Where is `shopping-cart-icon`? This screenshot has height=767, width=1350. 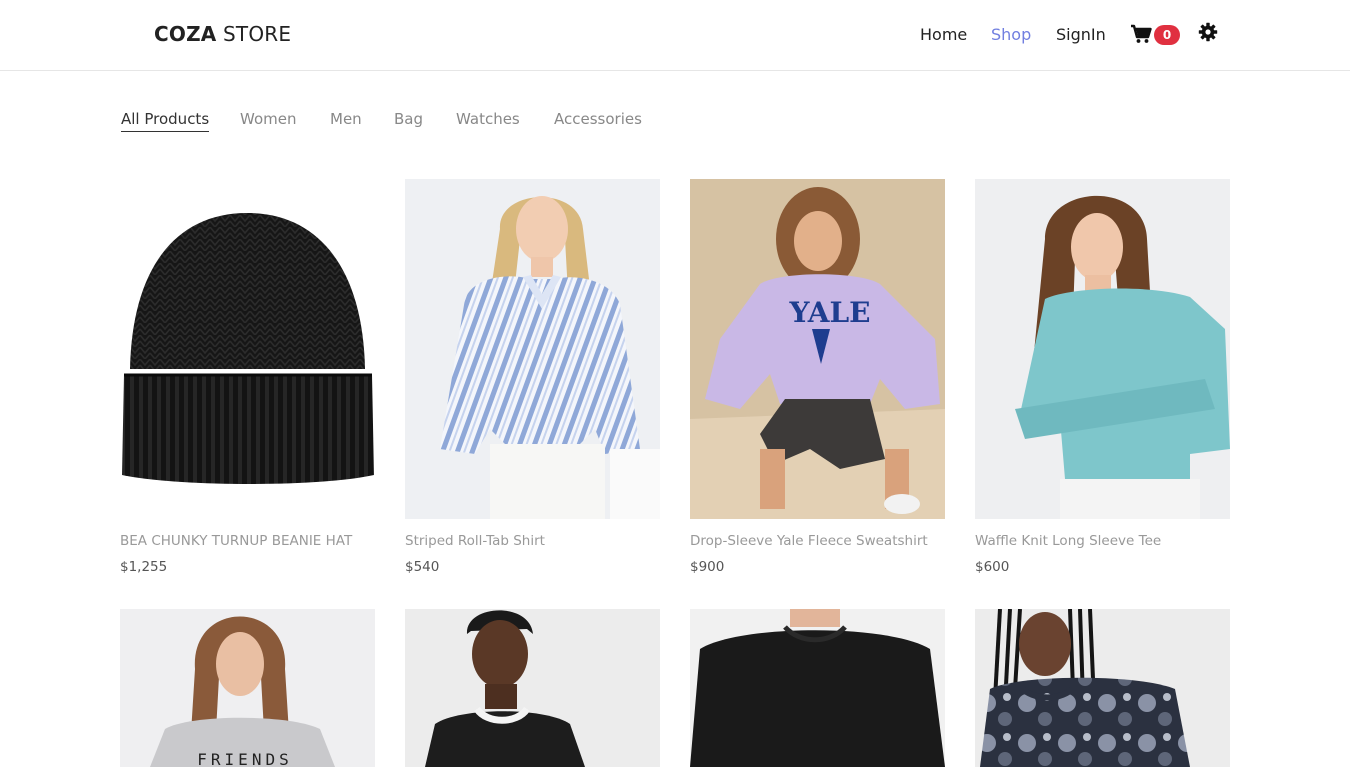 shopping-cart-icon is located at coordinates (1141, 33).